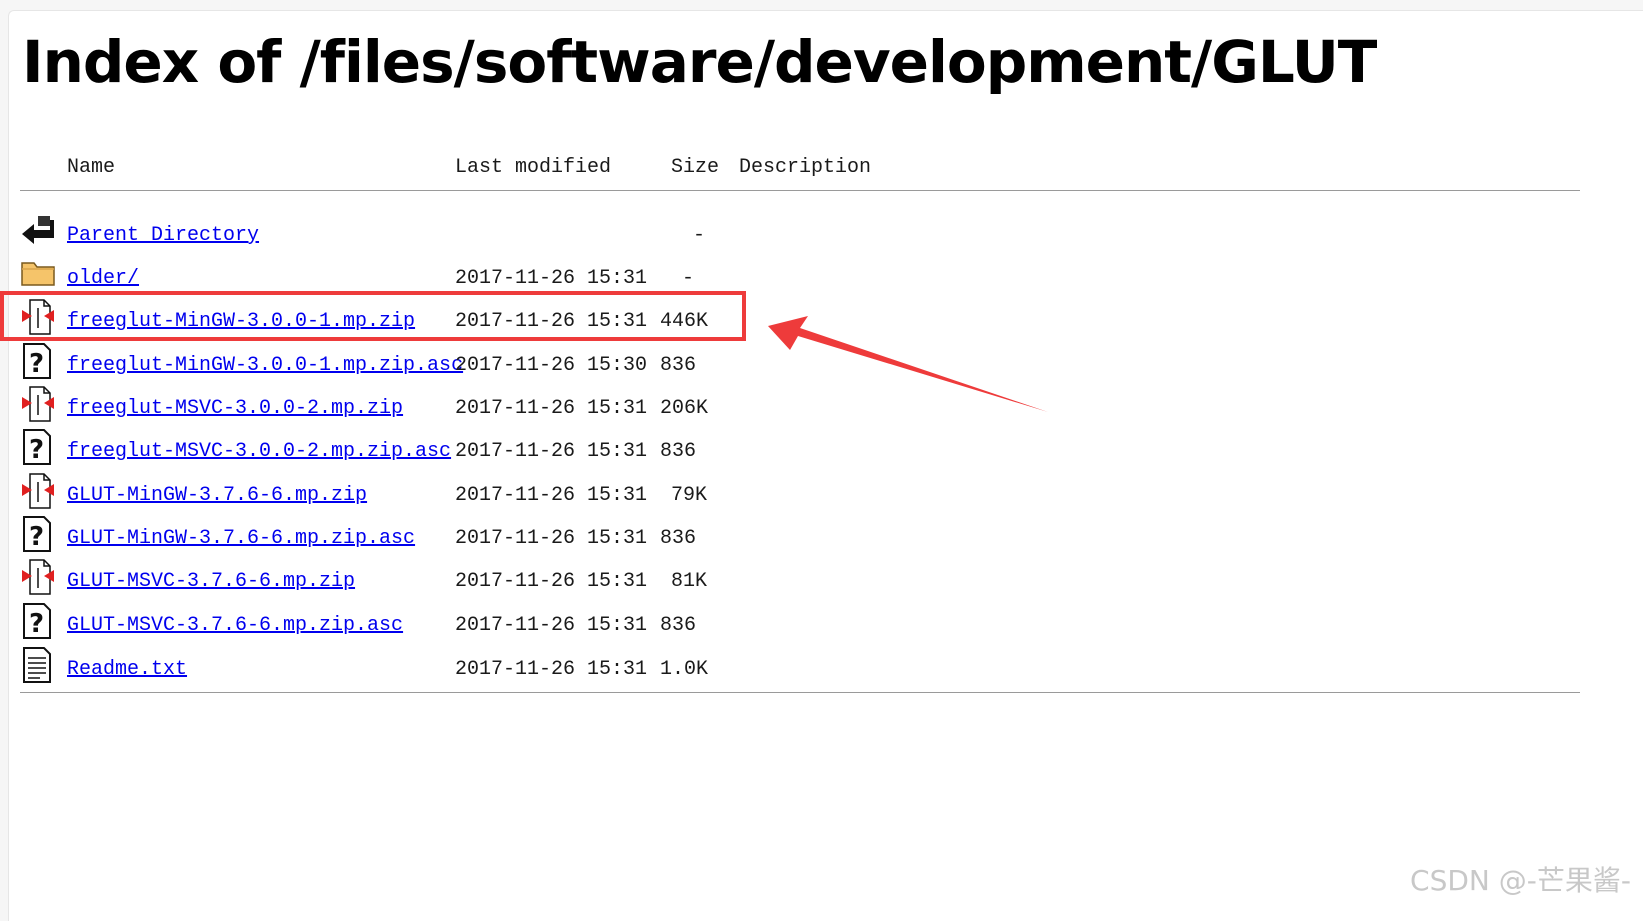 Image resolution: width=1643 pixels, height=921 pixels. I want to click on table-row: older/ 2017-11-26 15:31 -, so click(500, 275).